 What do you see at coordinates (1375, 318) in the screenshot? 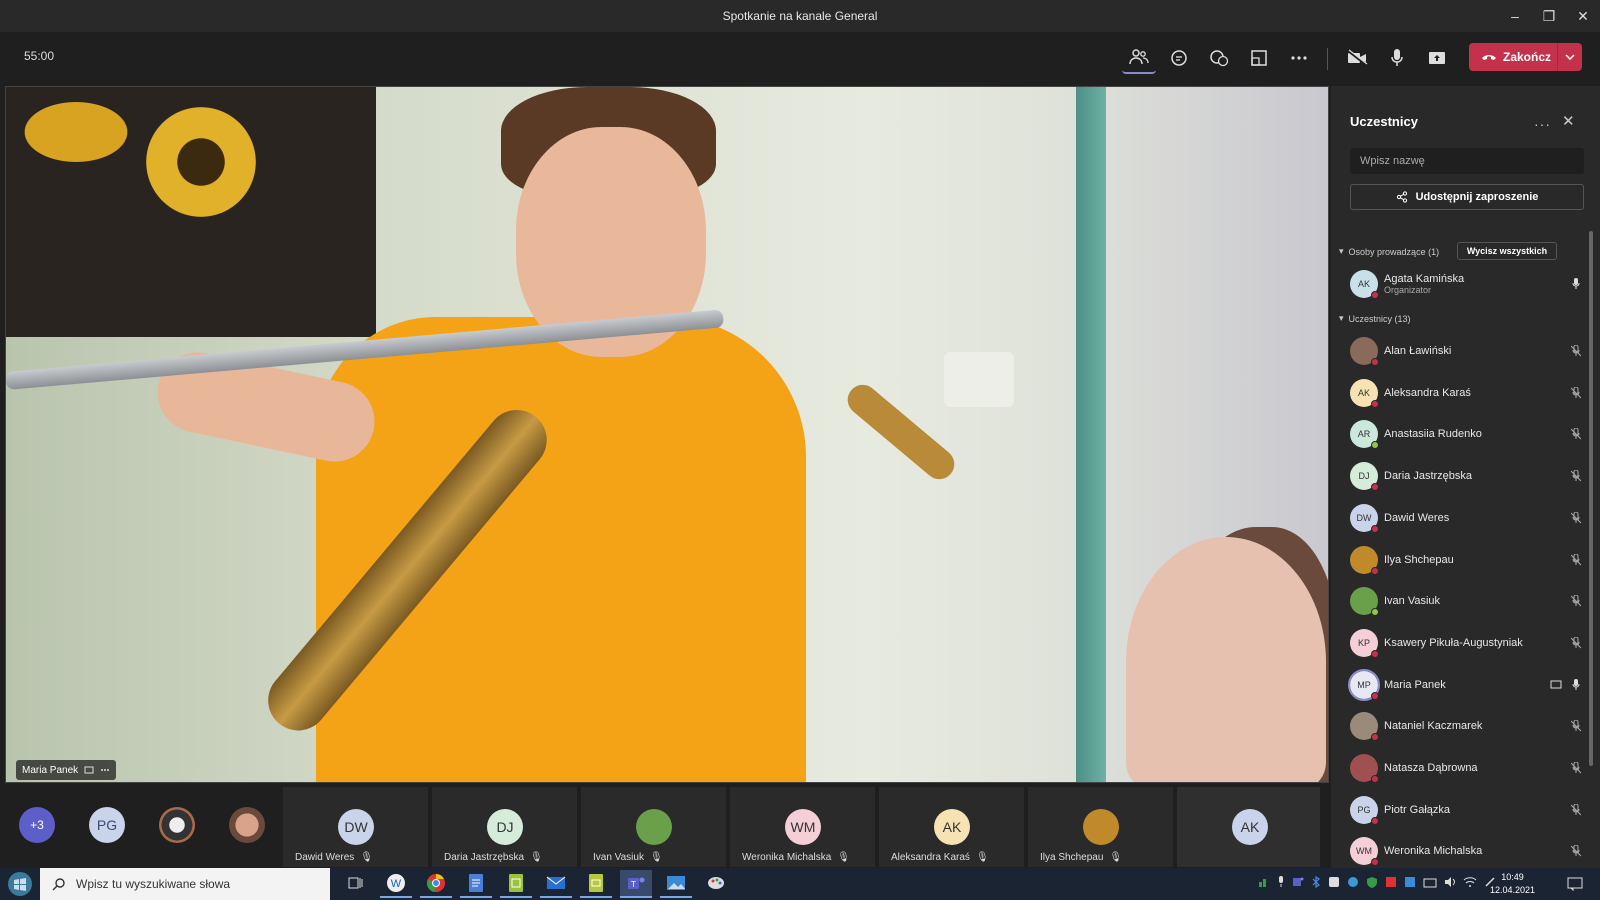
I see `attendees-section-header: ▾ Uczestnicy (13)` at bounding box center [1375, 318].